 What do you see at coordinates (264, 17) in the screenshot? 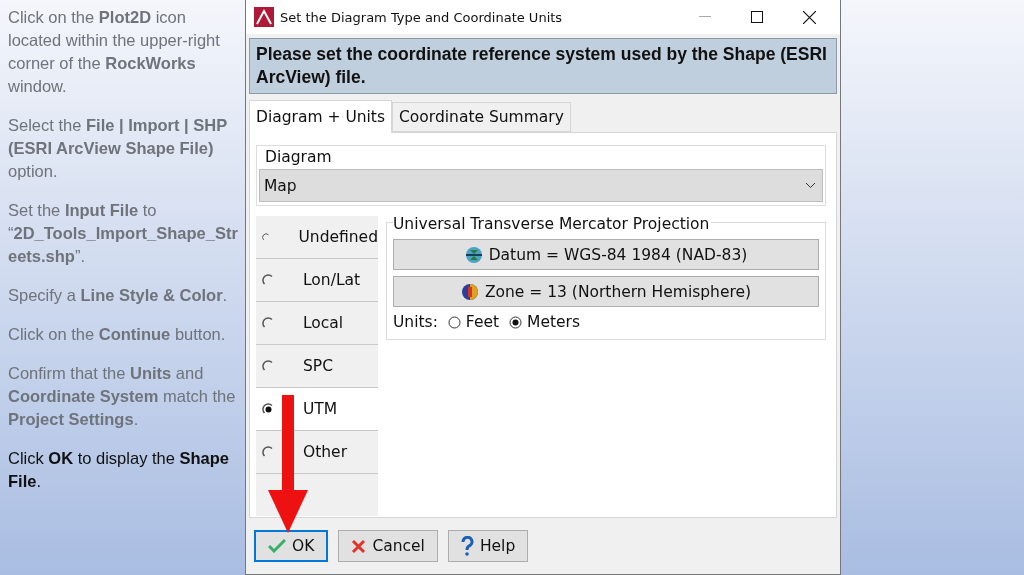
I see `app-logo-icon` at bounding box center [264, 17].